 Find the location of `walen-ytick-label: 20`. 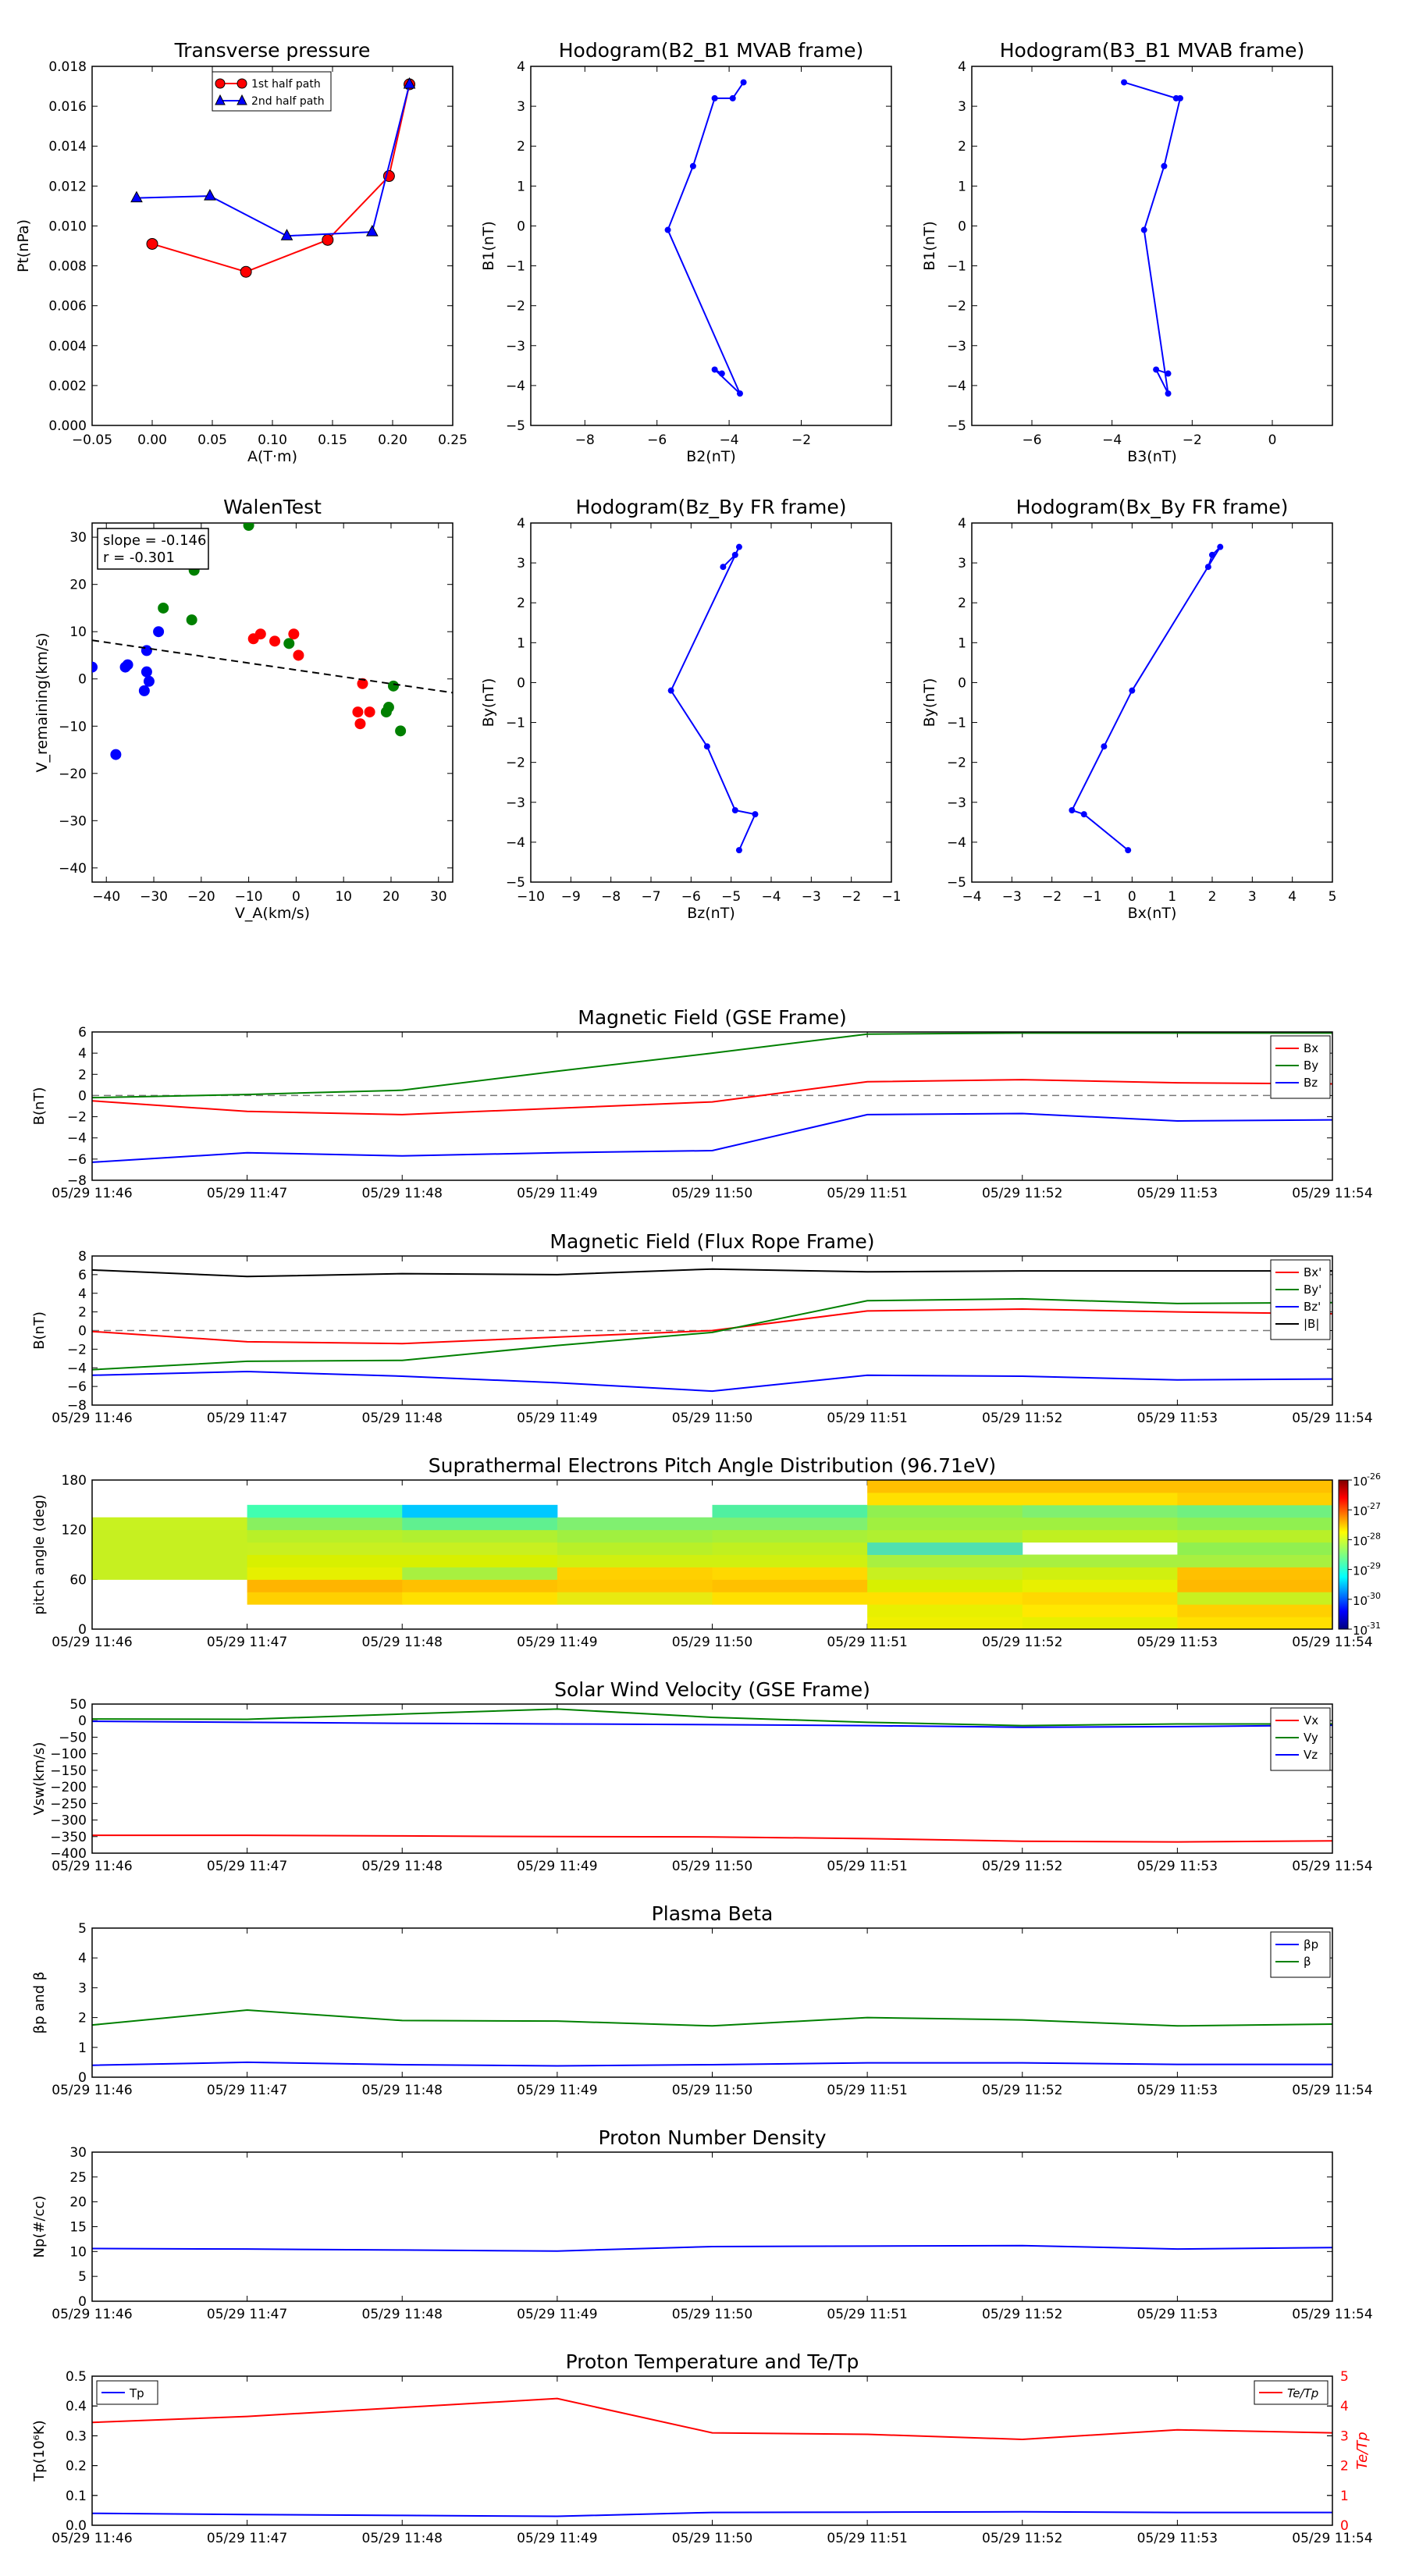

walen-ytick-label: 20 is located at coordinates (78, 585).